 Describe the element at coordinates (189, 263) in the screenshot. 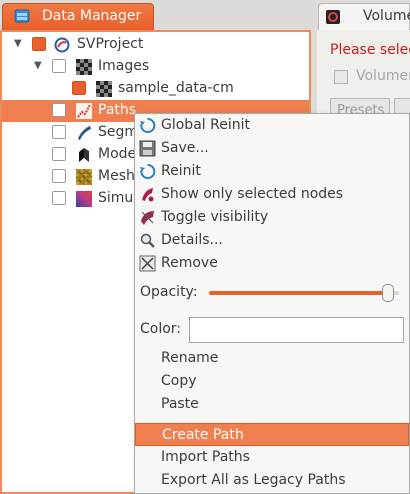

I see `remove-label: Remove` at that location.